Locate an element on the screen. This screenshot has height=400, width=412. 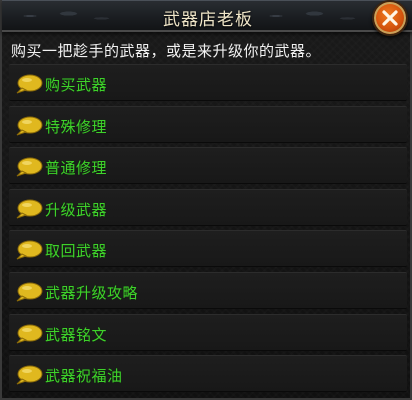
option-weapon-inscription: 武器铭文 is located at coordinates (208, 332).